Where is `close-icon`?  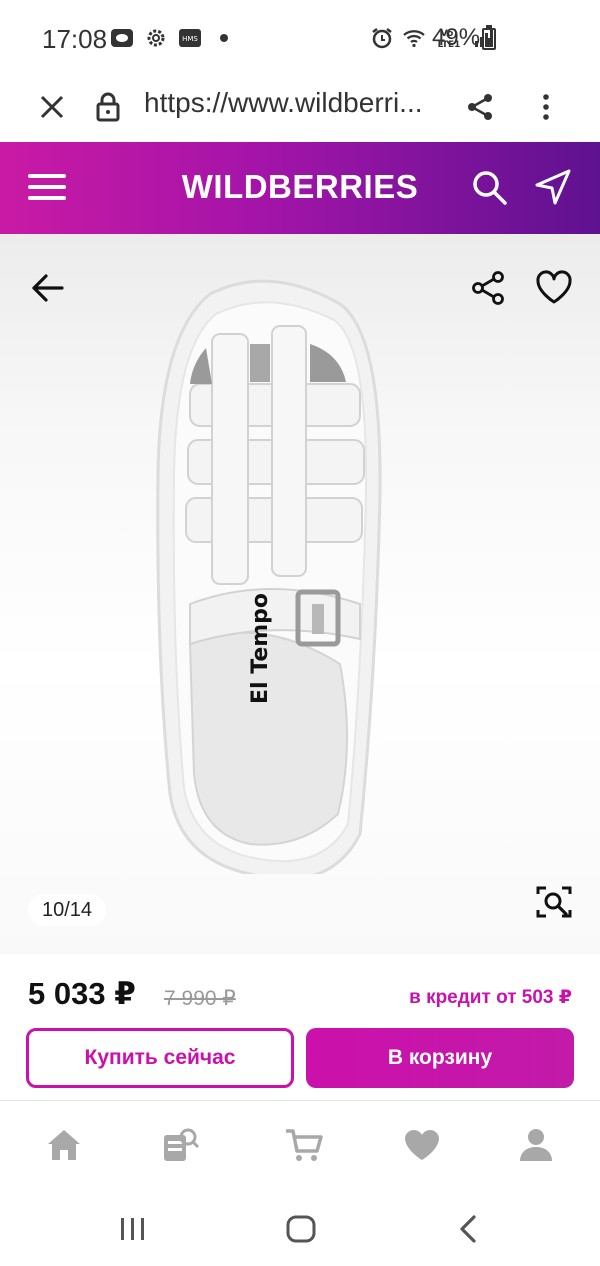 close-icon is located at coordinates (52, 107).